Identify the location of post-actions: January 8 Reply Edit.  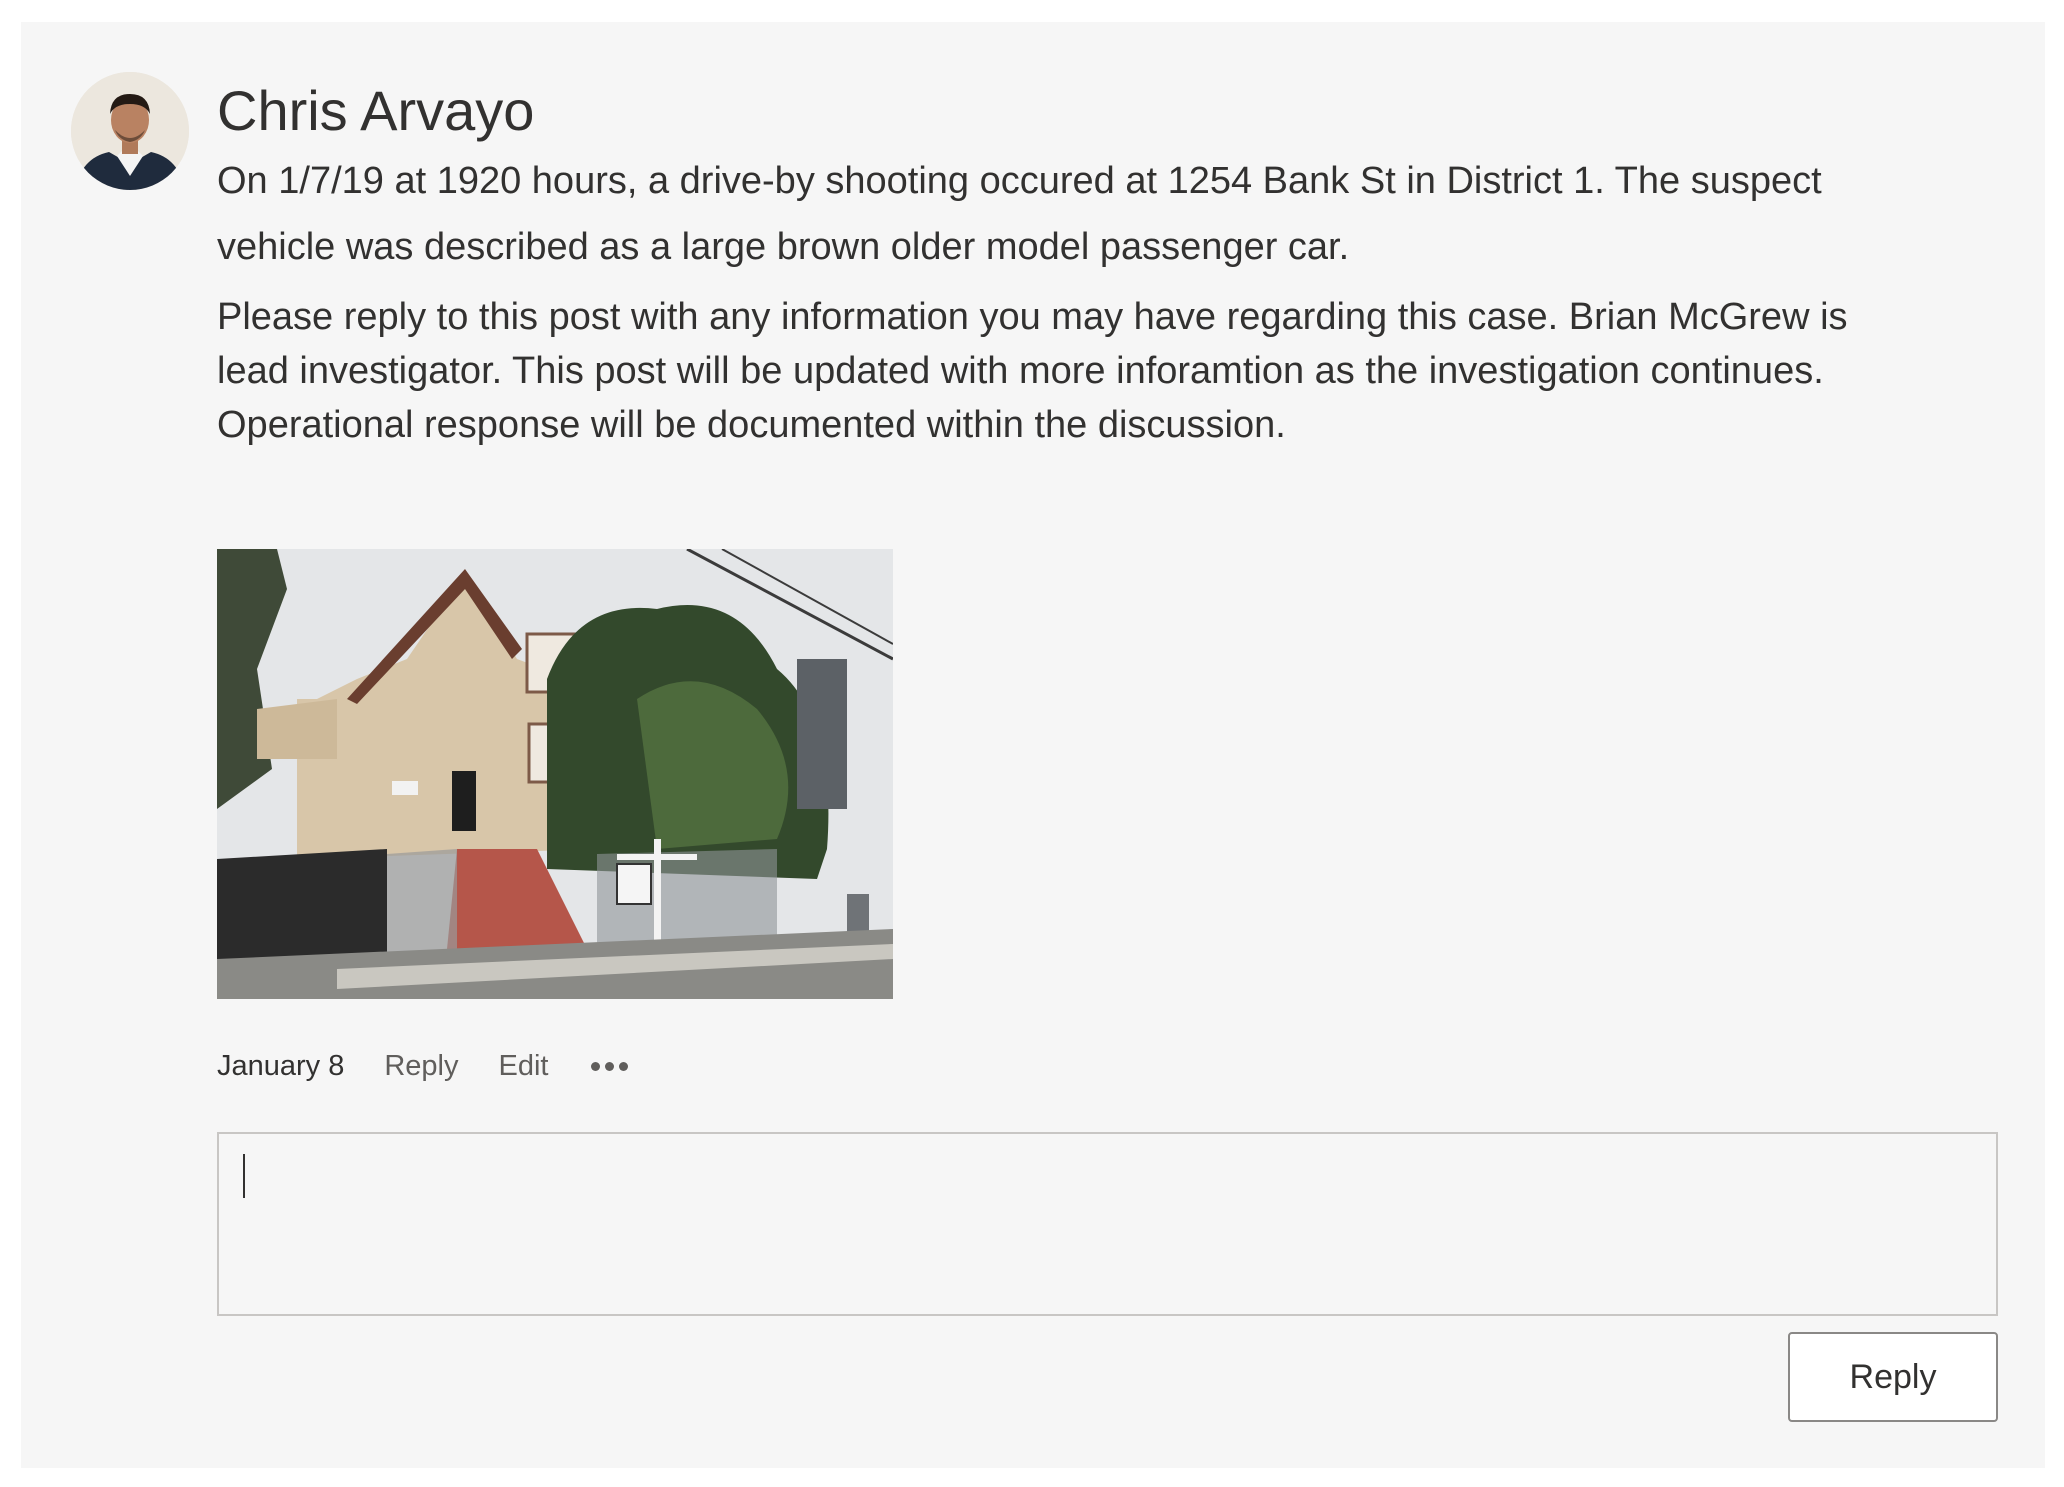
(423, 1066).